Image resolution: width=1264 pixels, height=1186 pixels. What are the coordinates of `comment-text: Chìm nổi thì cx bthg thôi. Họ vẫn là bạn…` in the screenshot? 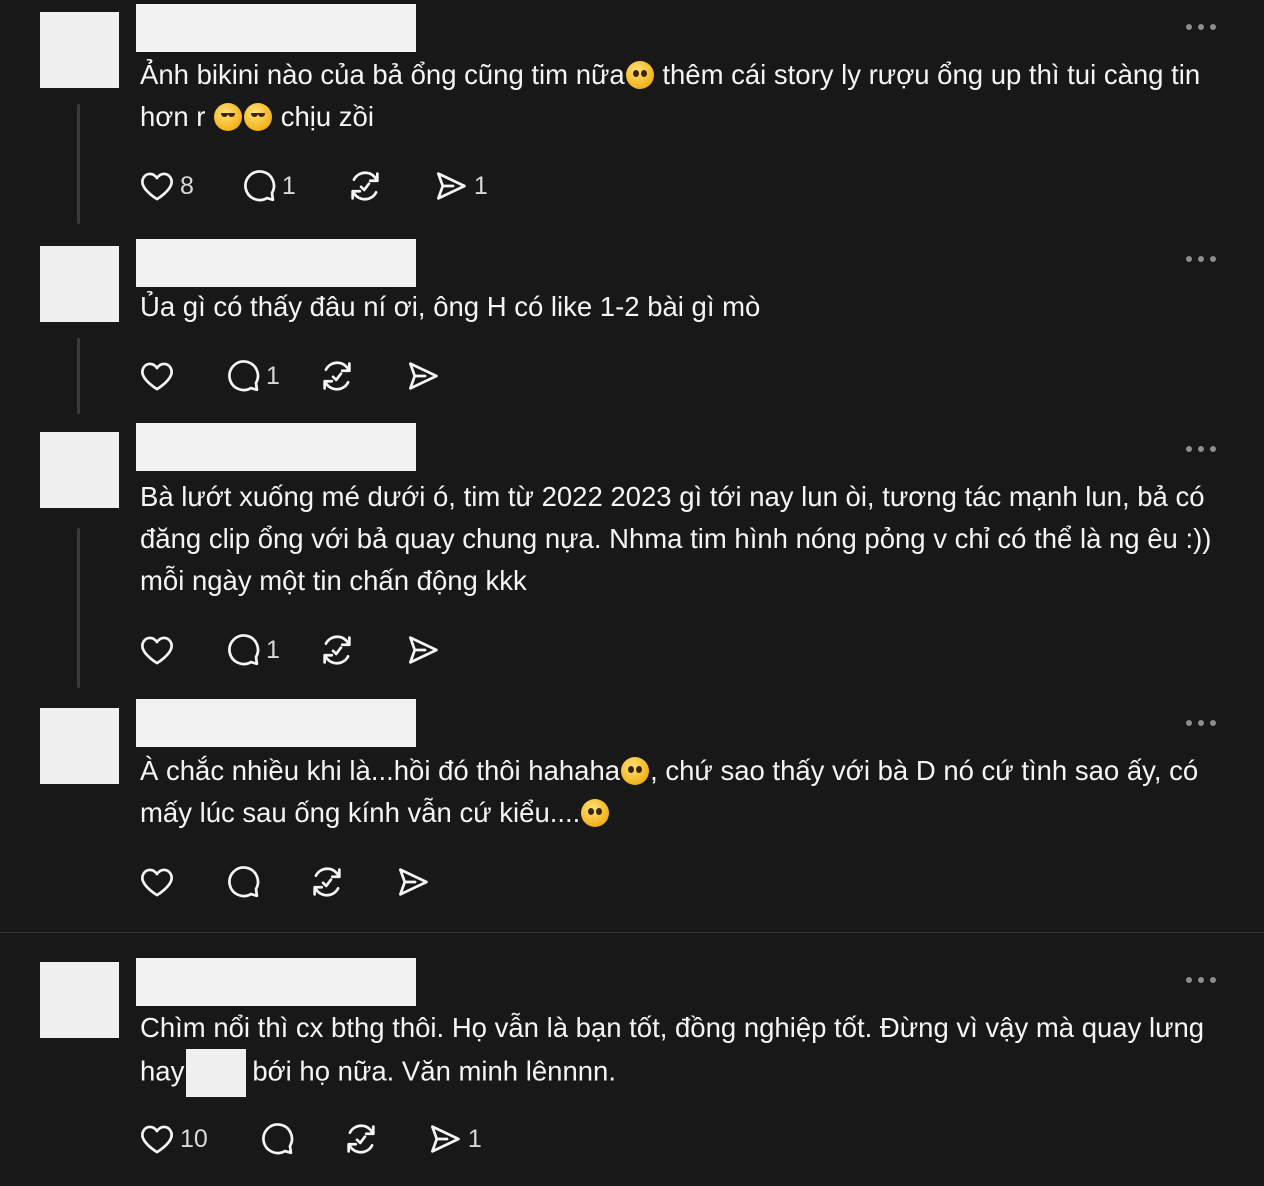 It's located at (687, 1052).